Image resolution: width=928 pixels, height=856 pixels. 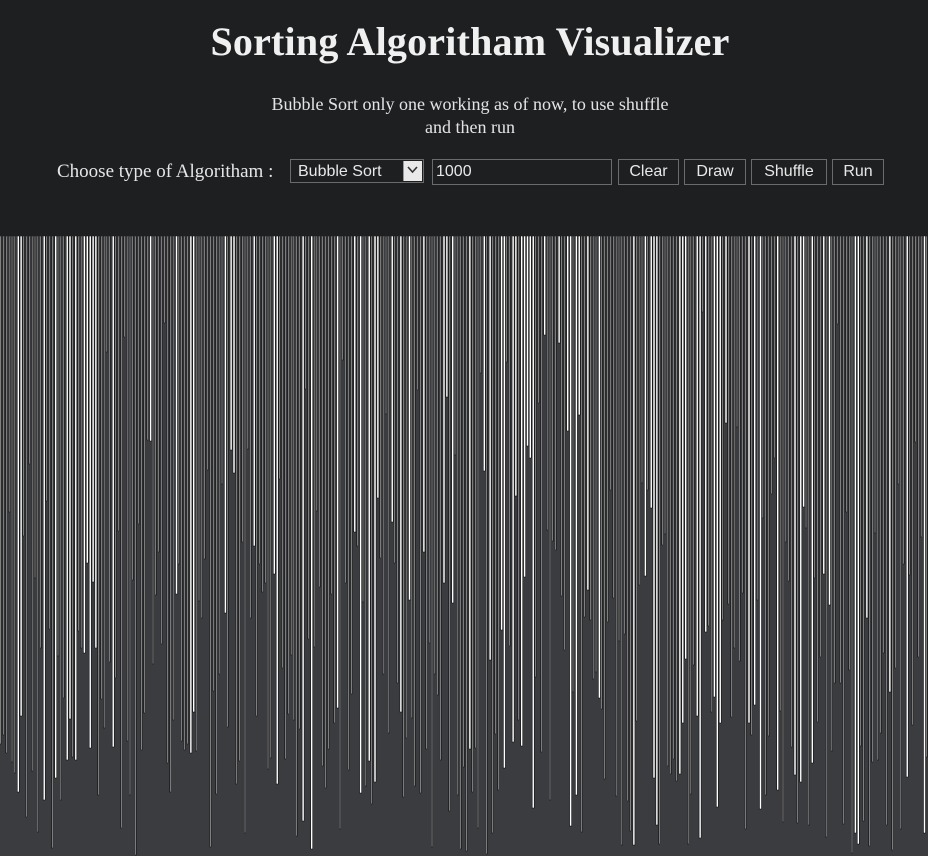 What do you see at coordinates (470, 41) in the screenshot?
I see `page-title: Sorting Algoritham Visualizer` at bounding box center [470, 41].